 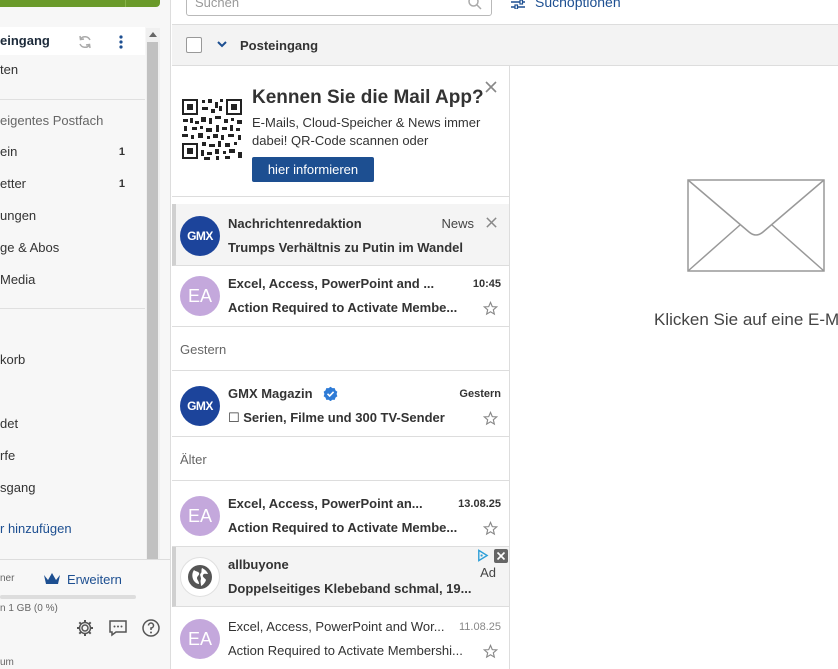 What do you see at coordinates (18, 279) in the screenshot?
I see `folder-label: Media` at bounding box center [18, 279].